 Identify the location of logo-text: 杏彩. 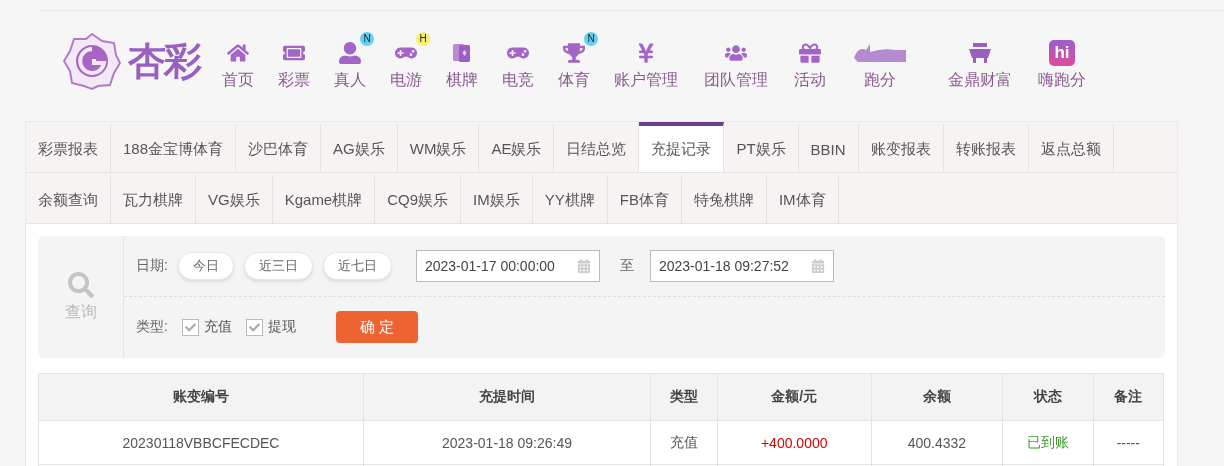
(164, 61).